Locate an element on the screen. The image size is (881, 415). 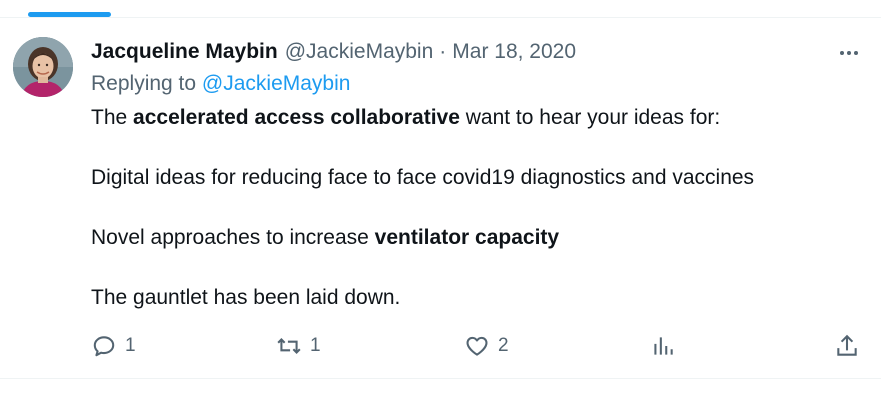
analytics-icon is located at coordinates (663, 346).